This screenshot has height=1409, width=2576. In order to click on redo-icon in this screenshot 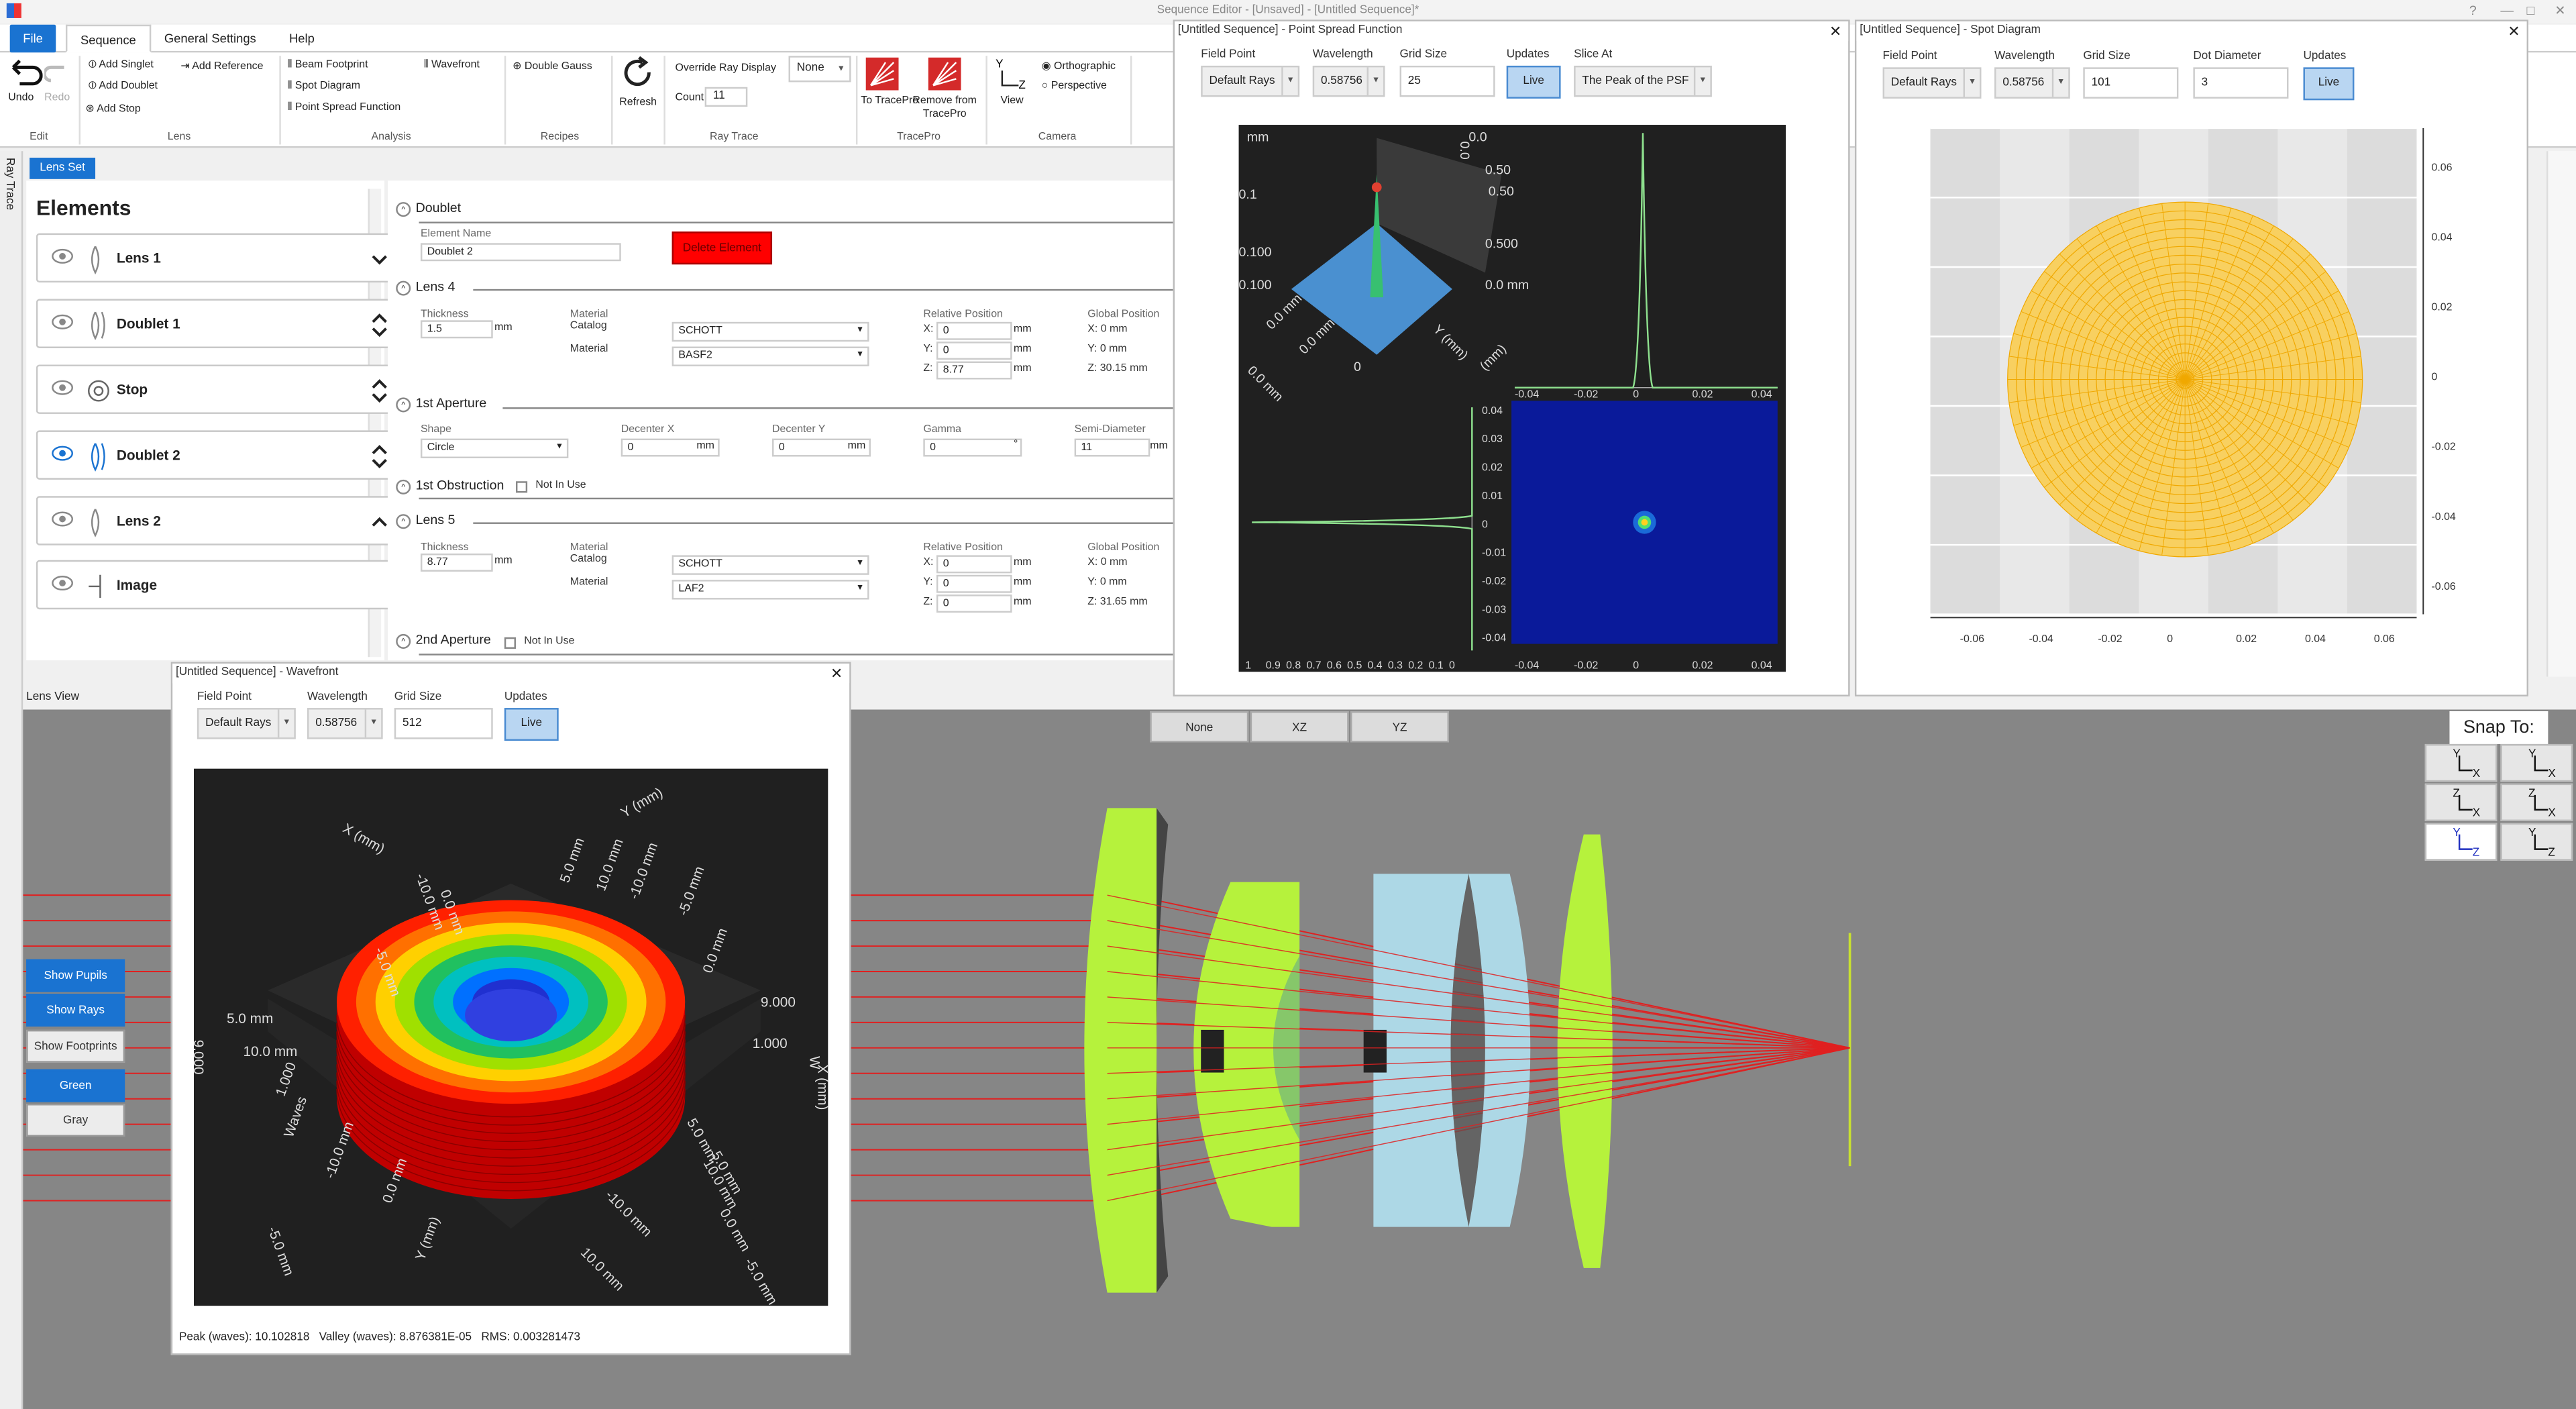, I will do `click(57, 71)`.